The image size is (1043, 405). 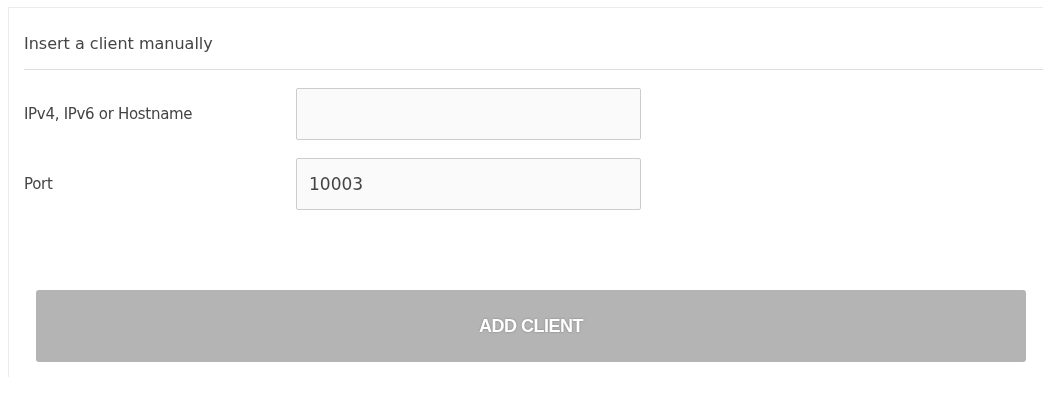 I want to click on field-label: IPv4, IPv6 or Hostname, so click(x=109, y=114).